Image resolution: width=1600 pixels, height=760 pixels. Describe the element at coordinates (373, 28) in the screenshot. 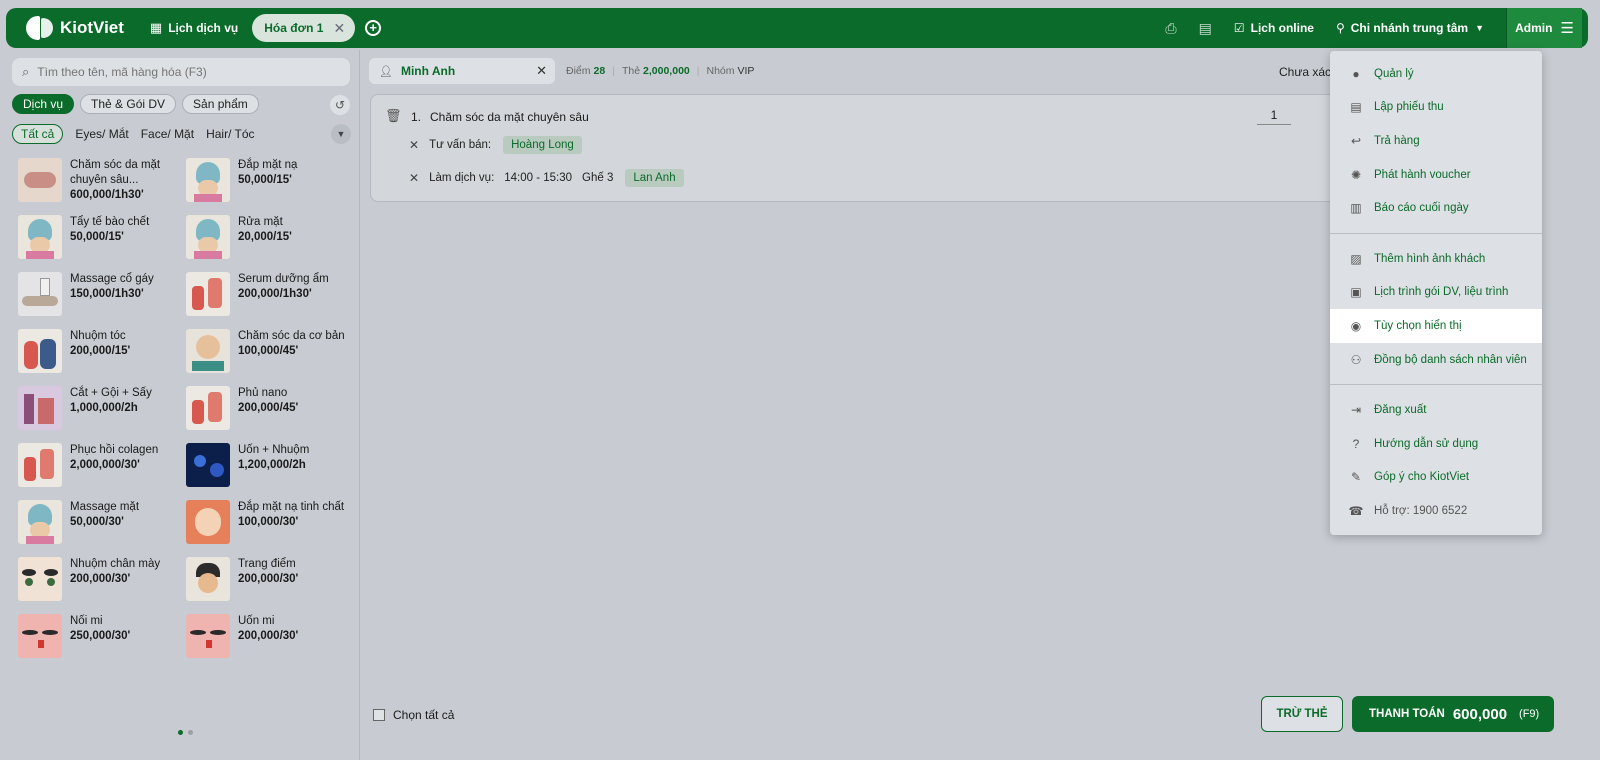

I see `add-tab-icon: +` at that location.